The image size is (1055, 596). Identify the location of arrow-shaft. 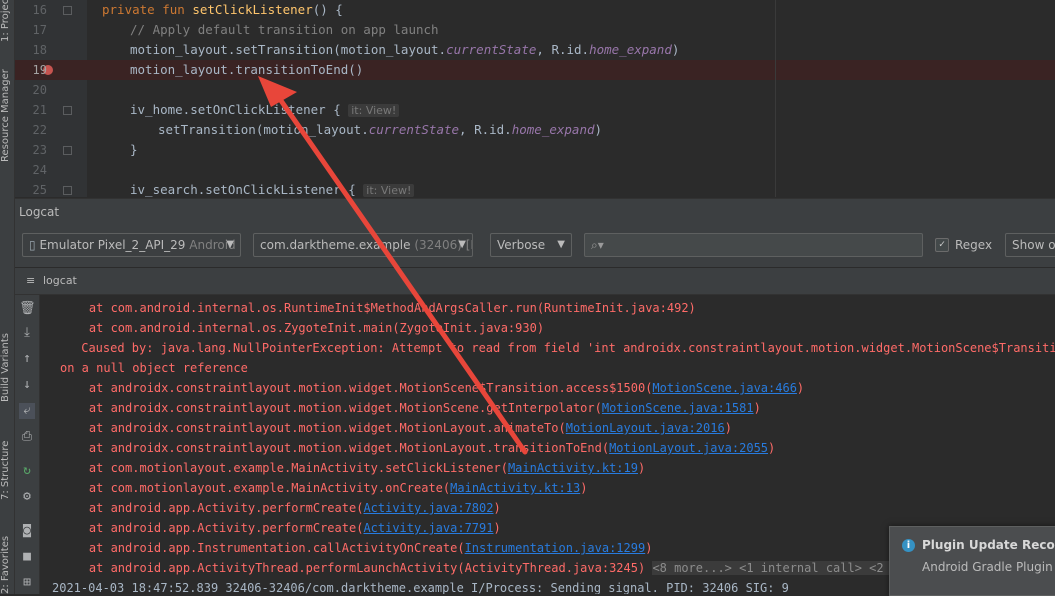
(400, 272).